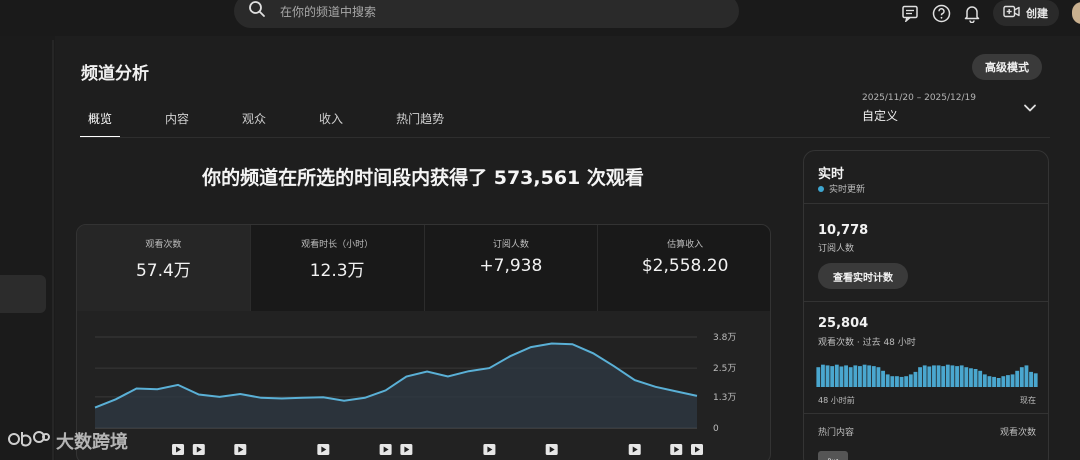 The image size is (1080, 460). Describe the element at coordinates (1017, 433) in the screenshot. I see `top-content-views-label: 观看次数` at that location.